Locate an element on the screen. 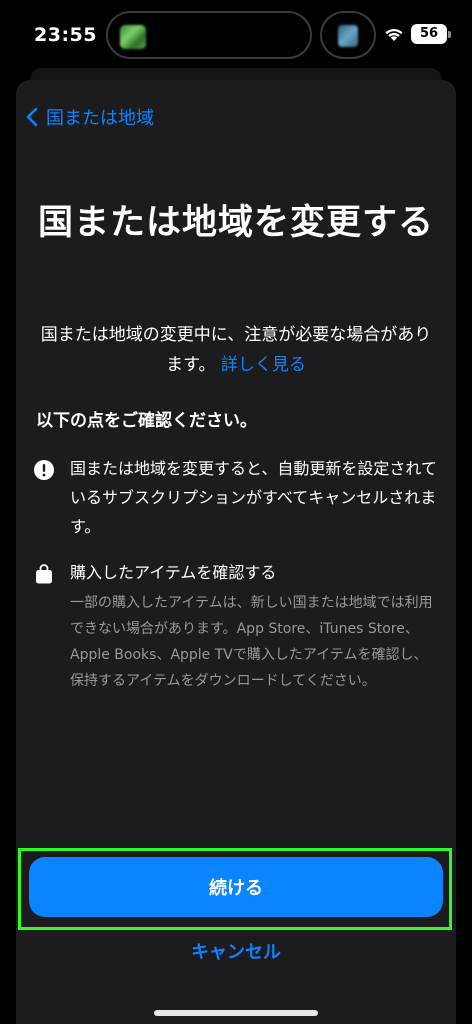 Image resolution: width=472 pixels, height=1024 pixels. learn-more-link: 詳しく見る is located at coordinates (263, 365).